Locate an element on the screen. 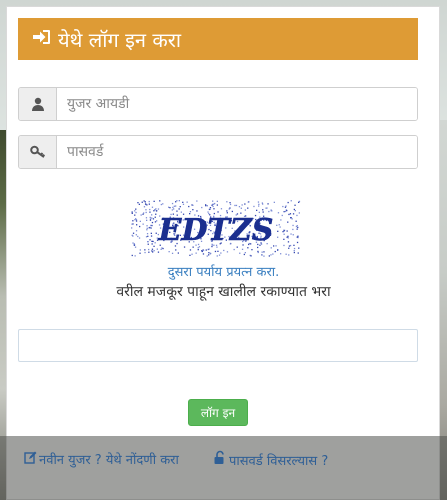  password-input is located at coordinates (237, 152).